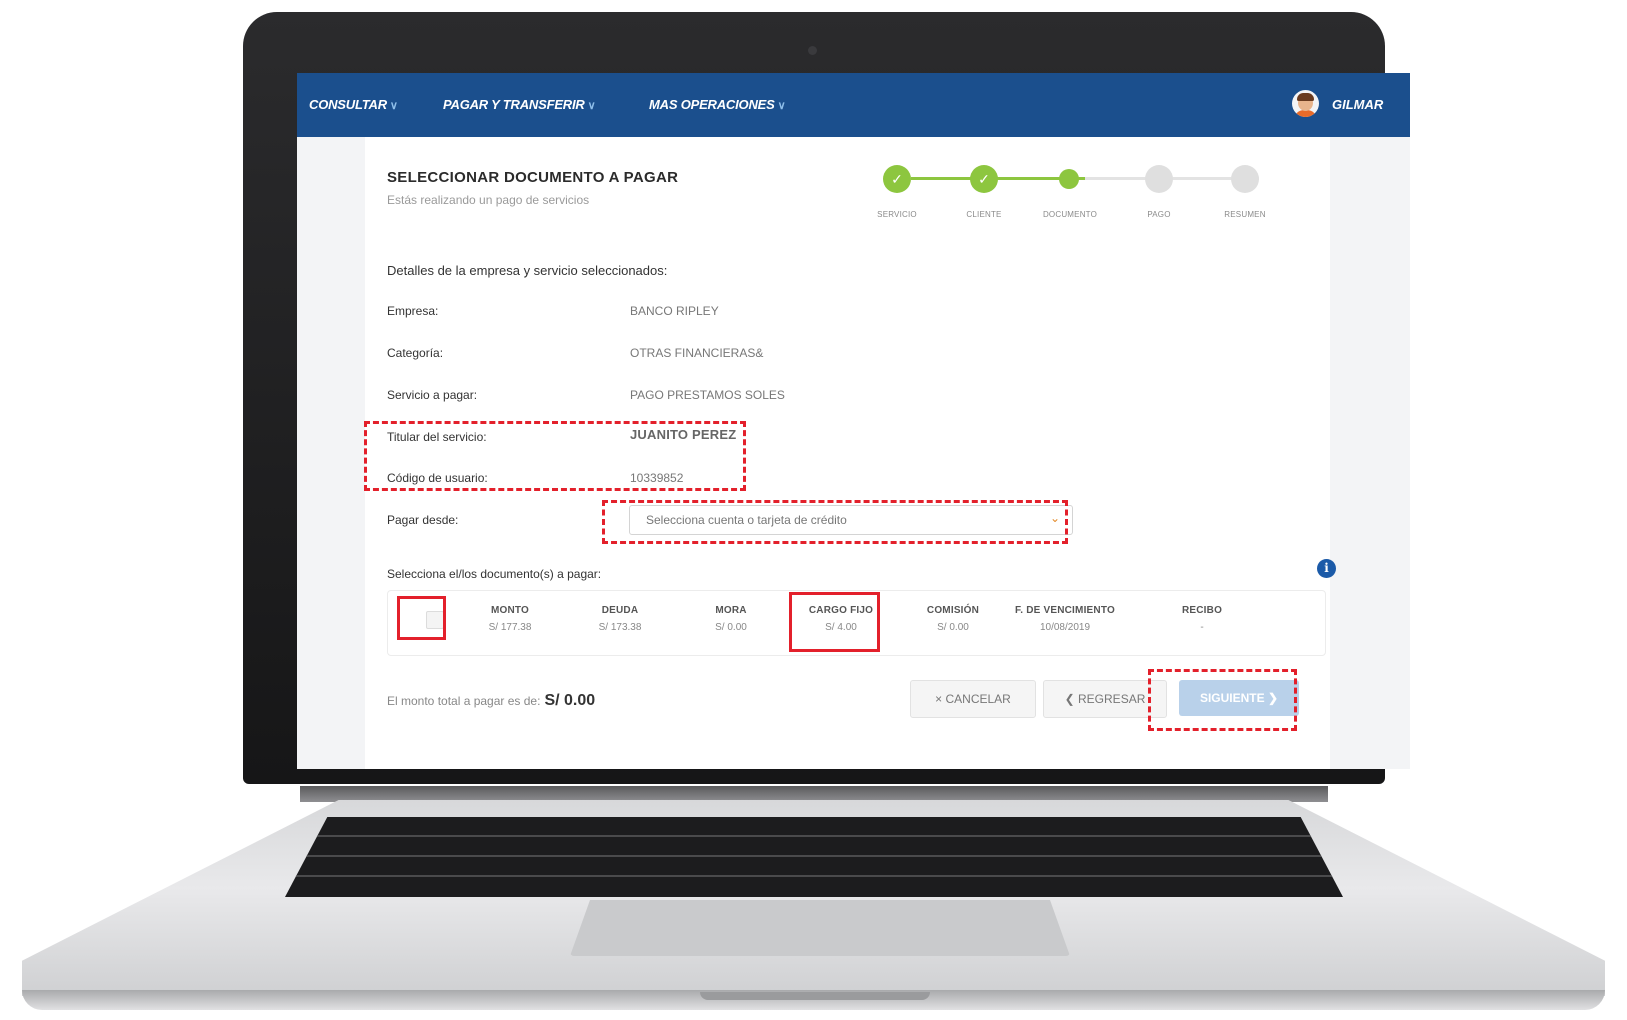 The width and height of the screenshot is (1627, 1020). I want to click on step-label-resumen: RESUMEN, so click(1245, 214).